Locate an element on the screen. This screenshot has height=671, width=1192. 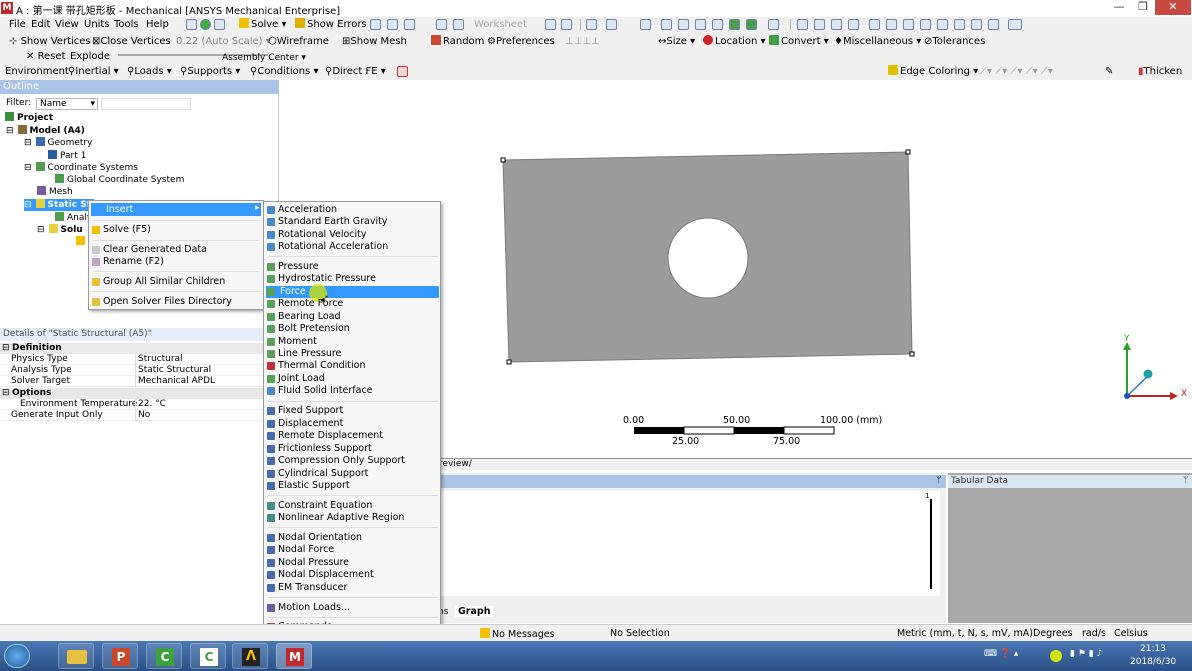
isometric-icon is located at coordinates (959, 24).